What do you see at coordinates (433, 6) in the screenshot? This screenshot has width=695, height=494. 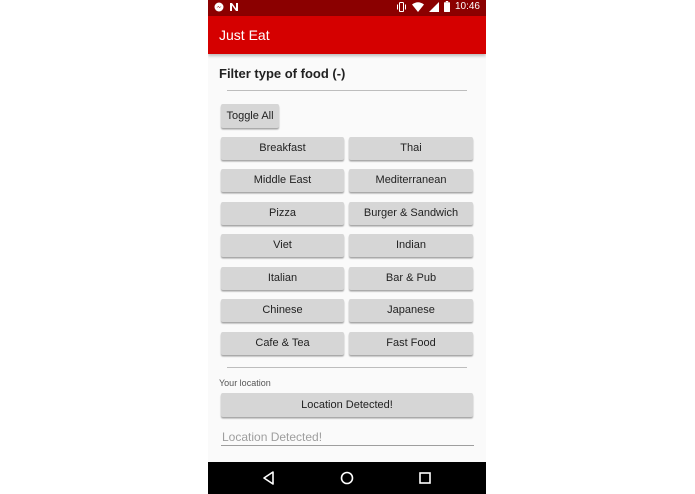 I see `signal-icon` at bounding box center [433, 6].